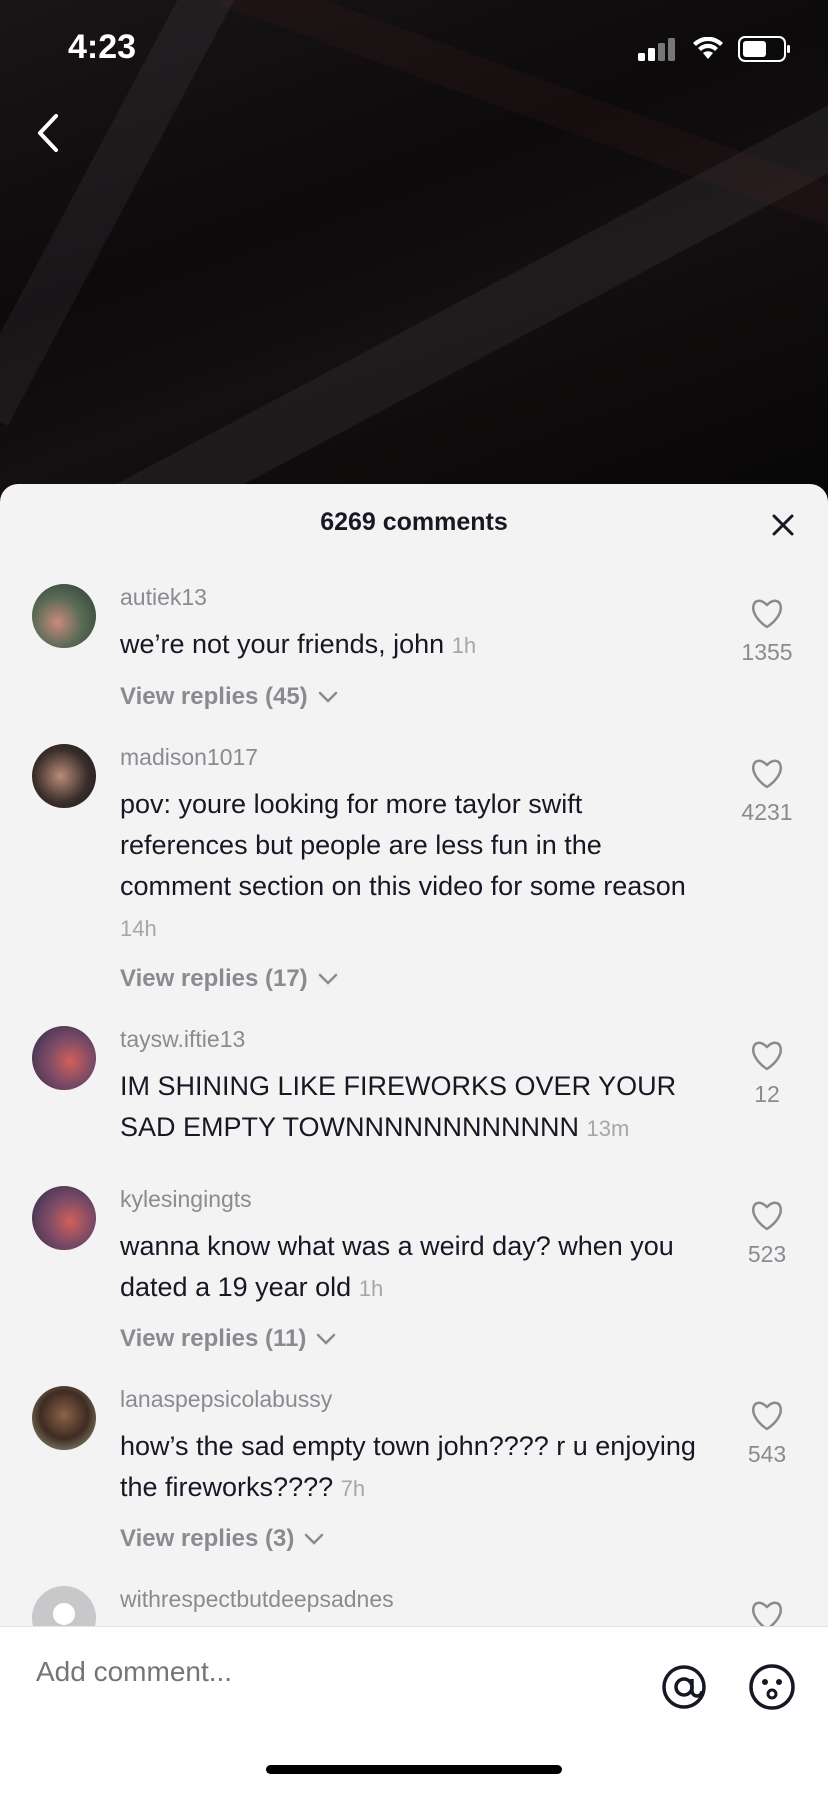 The height and width of the screenshot is (1793, 828). I want to click on like-count: 4231, so click(767, 812).